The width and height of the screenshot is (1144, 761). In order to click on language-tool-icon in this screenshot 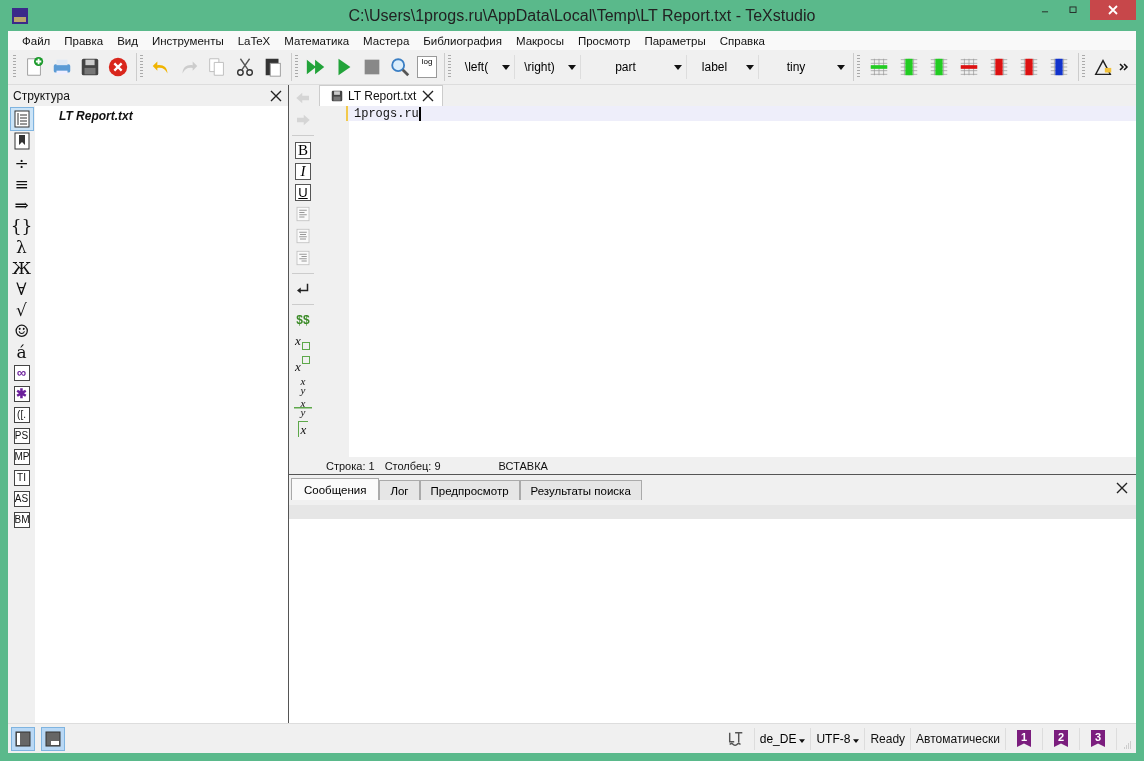, I will do `click(735, 738)`.